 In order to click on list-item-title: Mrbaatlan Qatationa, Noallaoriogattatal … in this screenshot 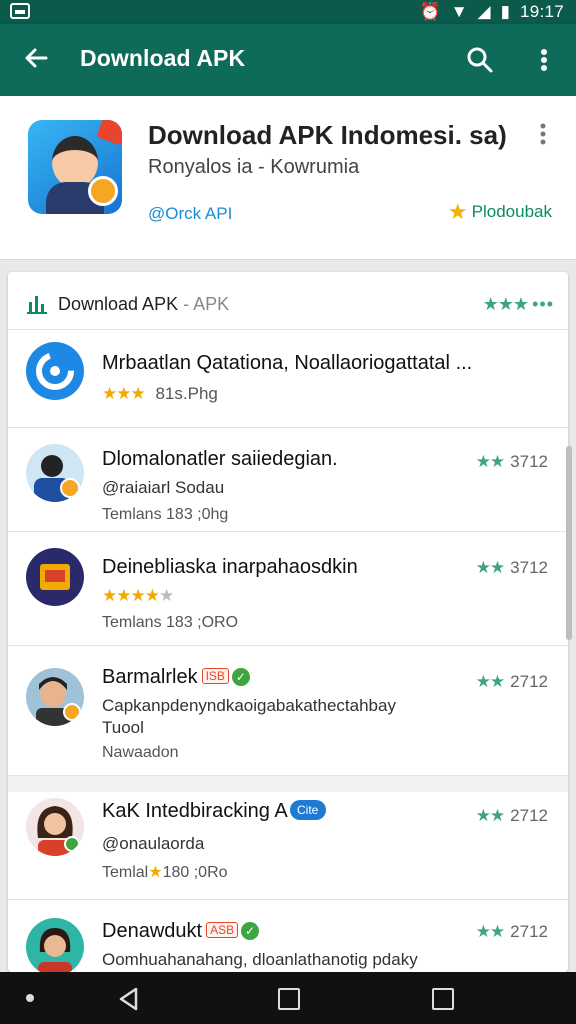, I will do `click(287, 363)`.